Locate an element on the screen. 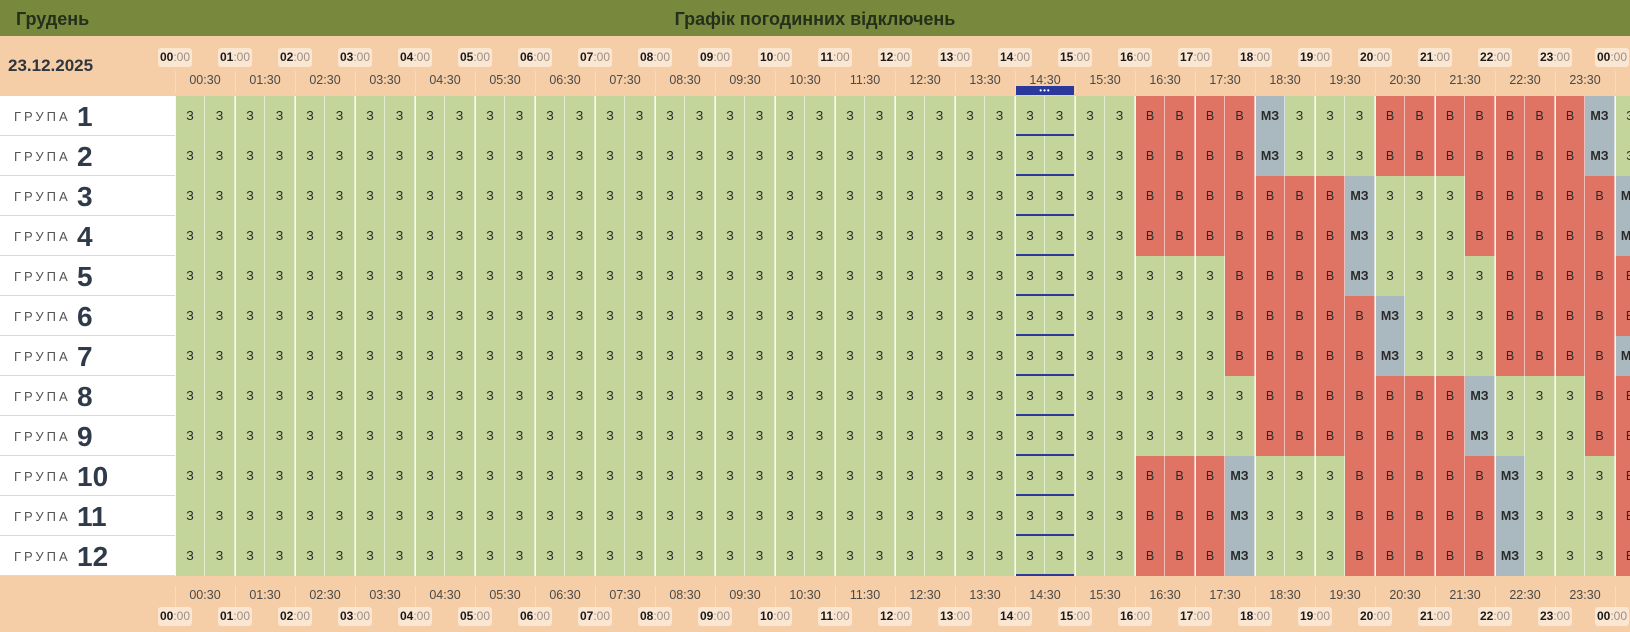  bottom-halfhour-label: 01:30 is located at coordinates (265, 595).